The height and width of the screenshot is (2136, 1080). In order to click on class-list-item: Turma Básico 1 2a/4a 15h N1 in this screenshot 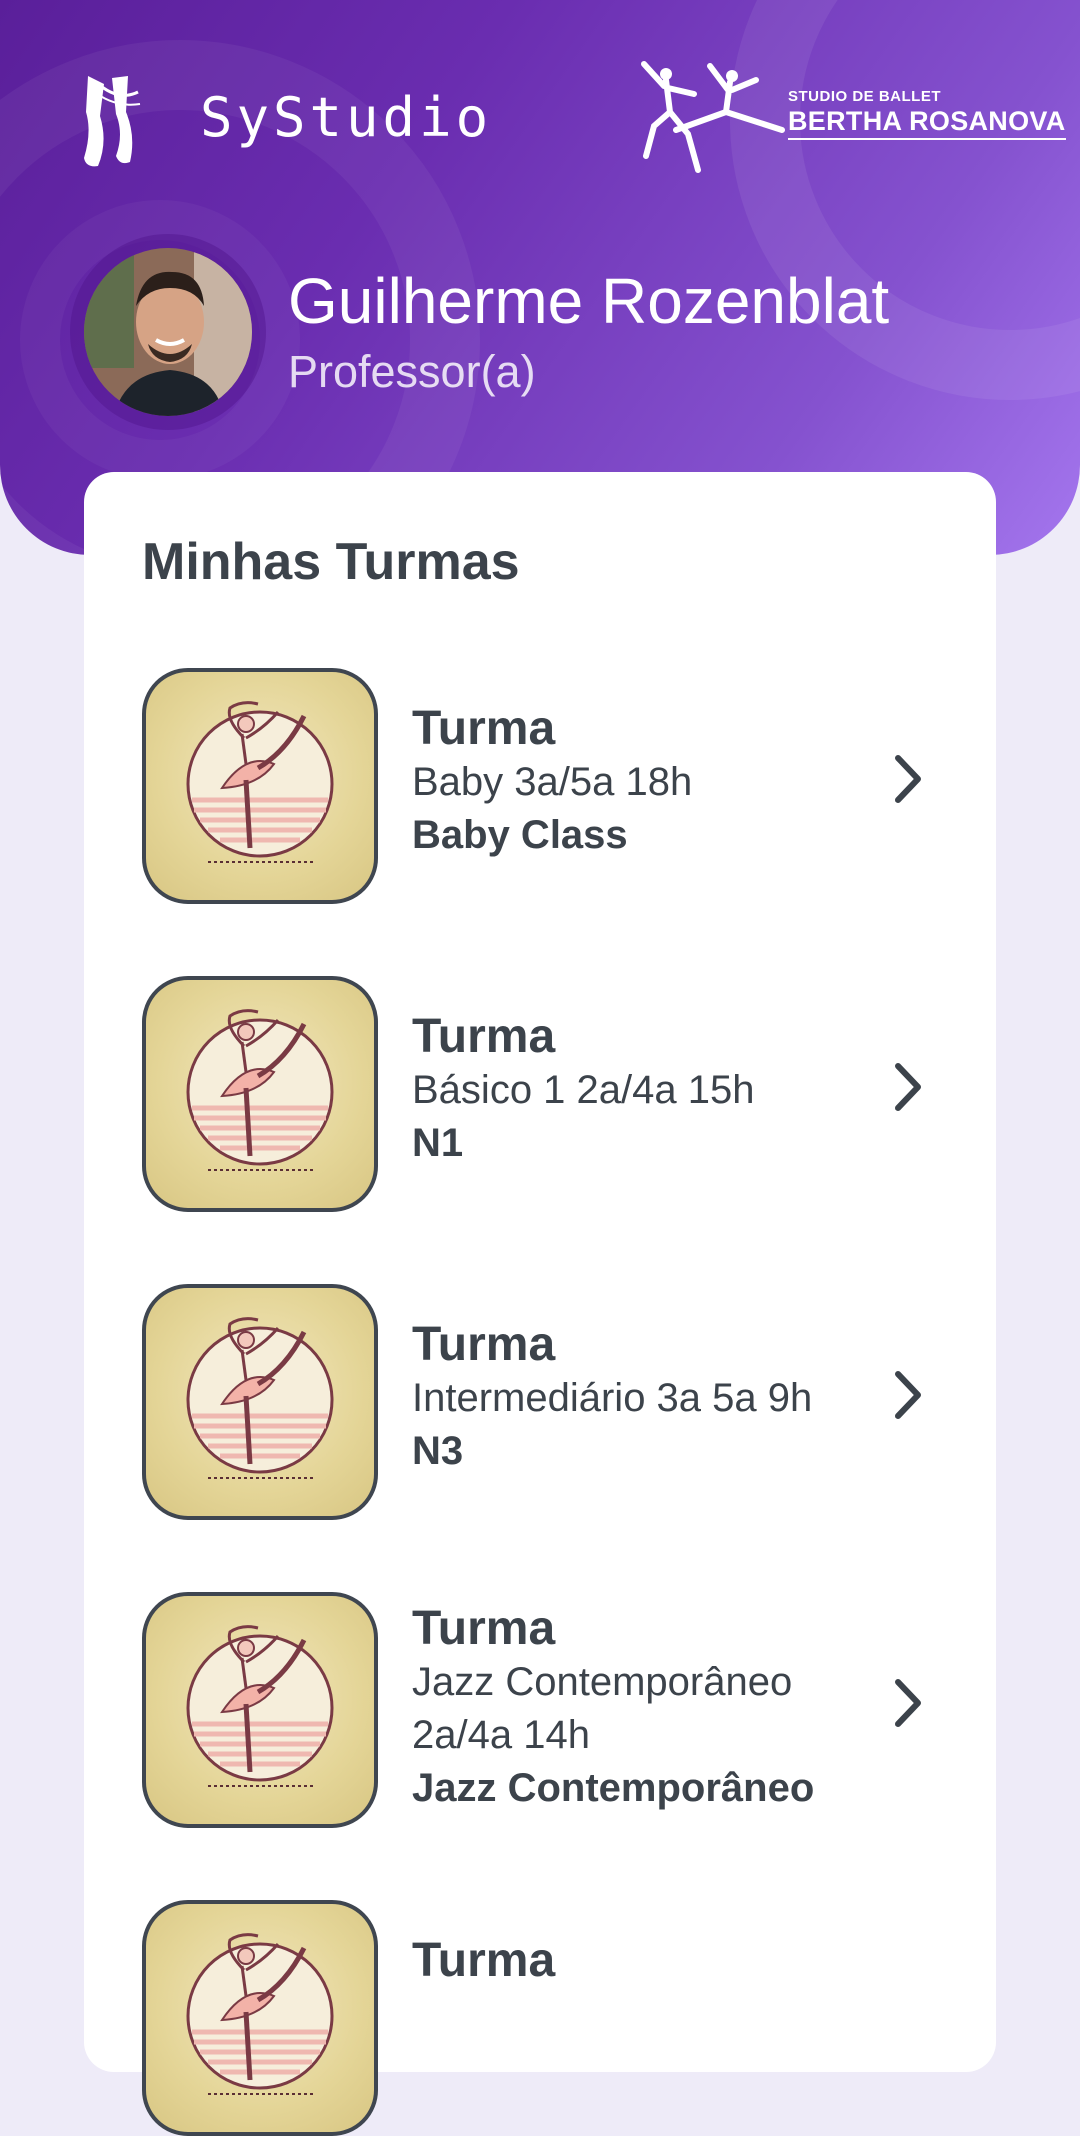, I will do `click(552, 1094)`.